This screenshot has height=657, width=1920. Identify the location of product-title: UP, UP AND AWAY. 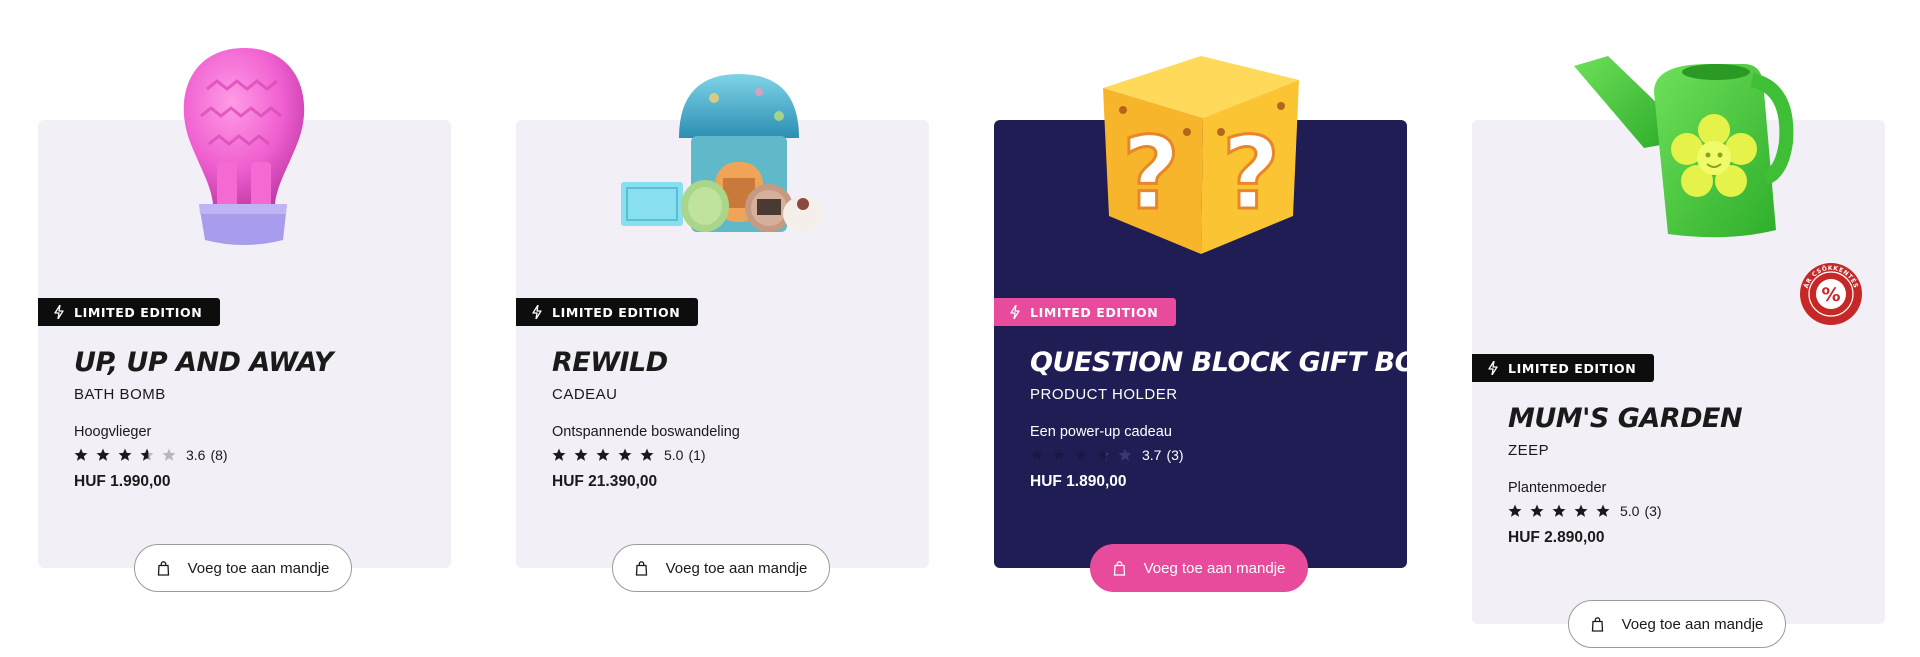
(203, 362).